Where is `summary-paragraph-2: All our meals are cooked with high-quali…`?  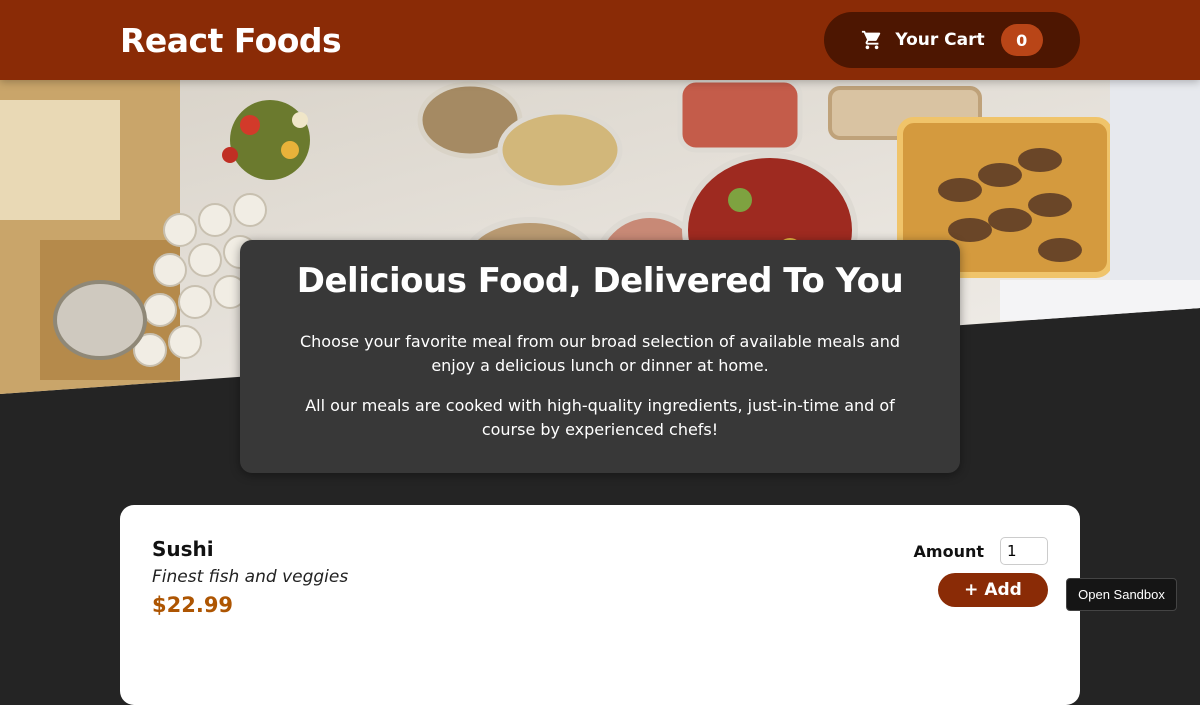
summary-paragraph-2: All our meals are cooked with high-quali… is located at coordinates (600, 417).